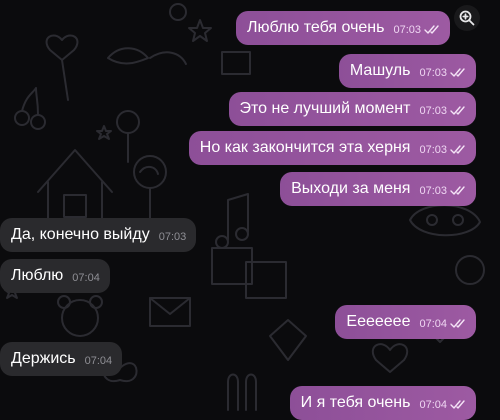 The image size is (500, 420). I want to click on outgoing-message: Но как закончится эта херня 07:03, so click(332, 148).